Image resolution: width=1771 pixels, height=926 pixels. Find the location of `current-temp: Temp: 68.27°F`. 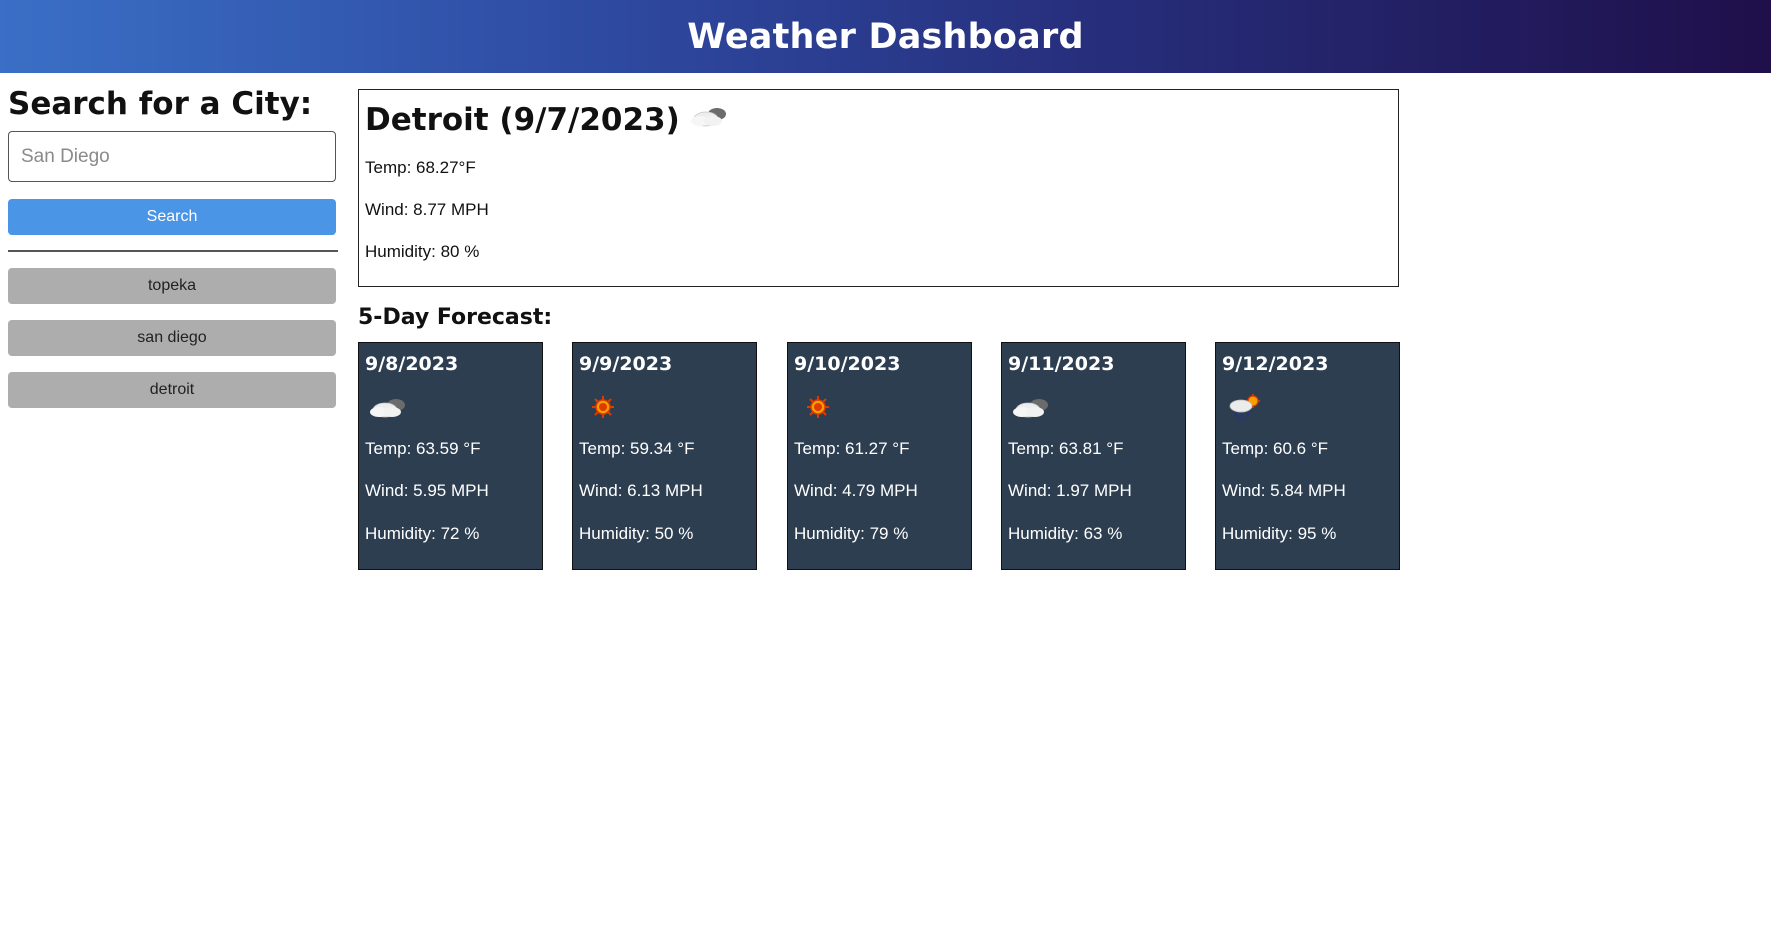

current-temp: Temp: 68.27°F is located at coordinates (420, 167).